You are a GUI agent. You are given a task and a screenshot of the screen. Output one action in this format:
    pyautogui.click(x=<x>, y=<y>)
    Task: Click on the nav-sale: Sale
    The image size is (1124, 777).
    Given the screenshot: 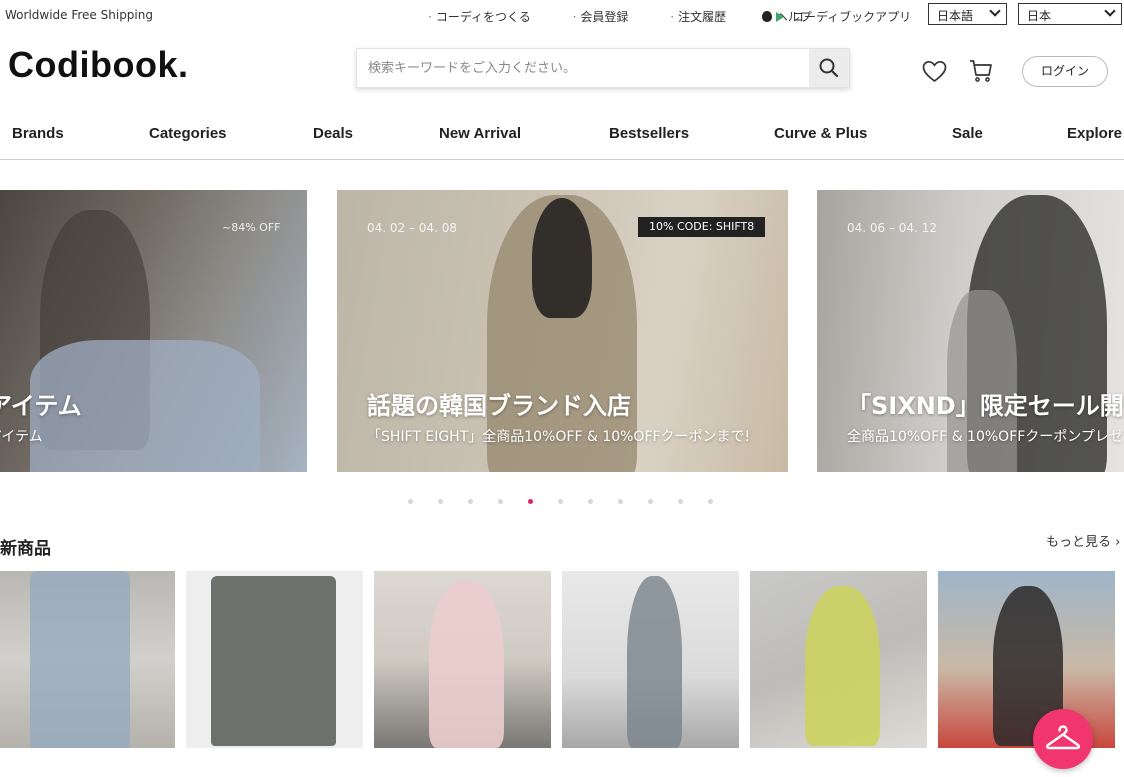 What is the action you would take?
    pyautogui.click(x=967, y=133)
    